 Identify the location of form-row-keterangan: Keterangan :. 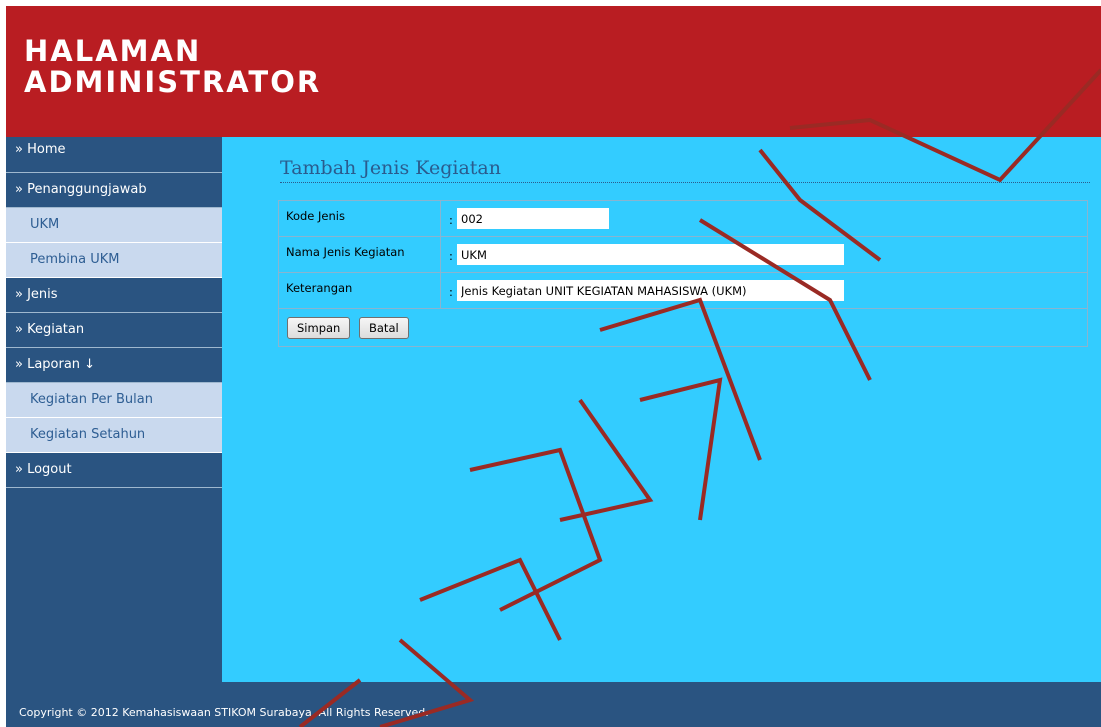
(683, 291).